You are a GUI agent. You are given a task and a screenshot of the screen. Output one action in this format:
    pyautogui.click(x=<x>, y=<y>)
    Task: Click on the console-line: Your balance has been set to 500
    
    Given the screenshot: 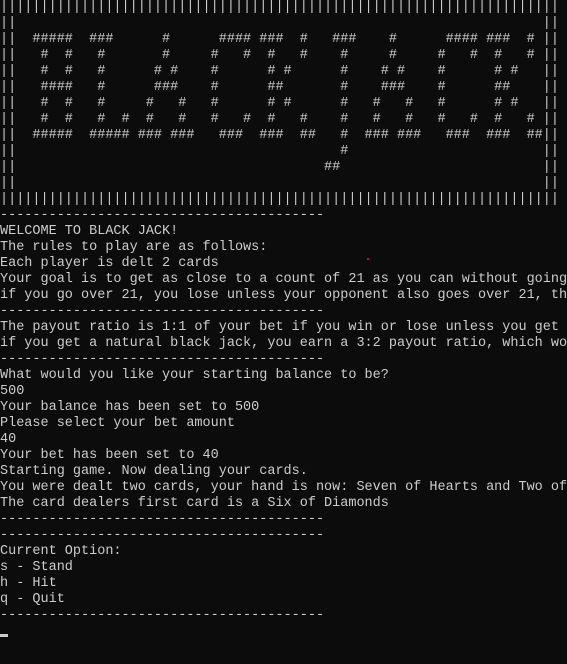 What is the action you would take?
    pyautogui.click(x=130, y=407)
    